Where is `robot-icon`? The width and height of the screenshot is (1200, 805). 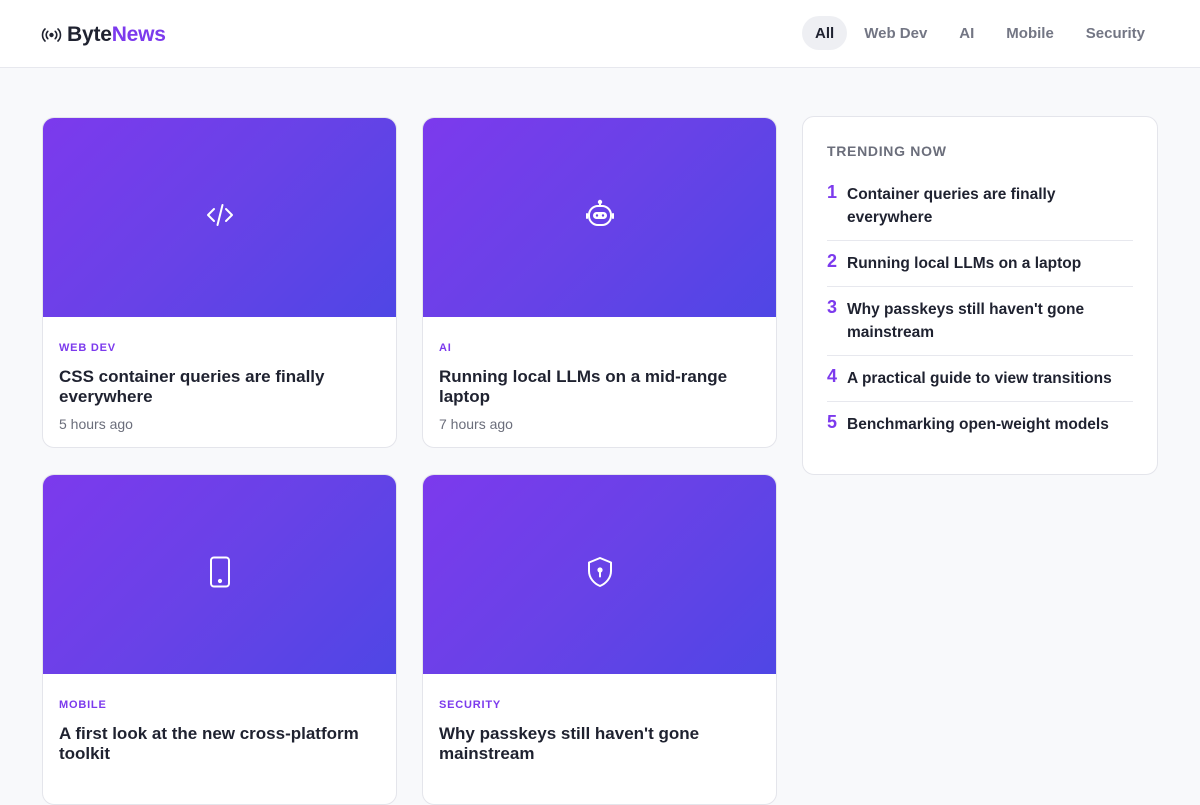
robot-icon is located at coordinates (600, 217).